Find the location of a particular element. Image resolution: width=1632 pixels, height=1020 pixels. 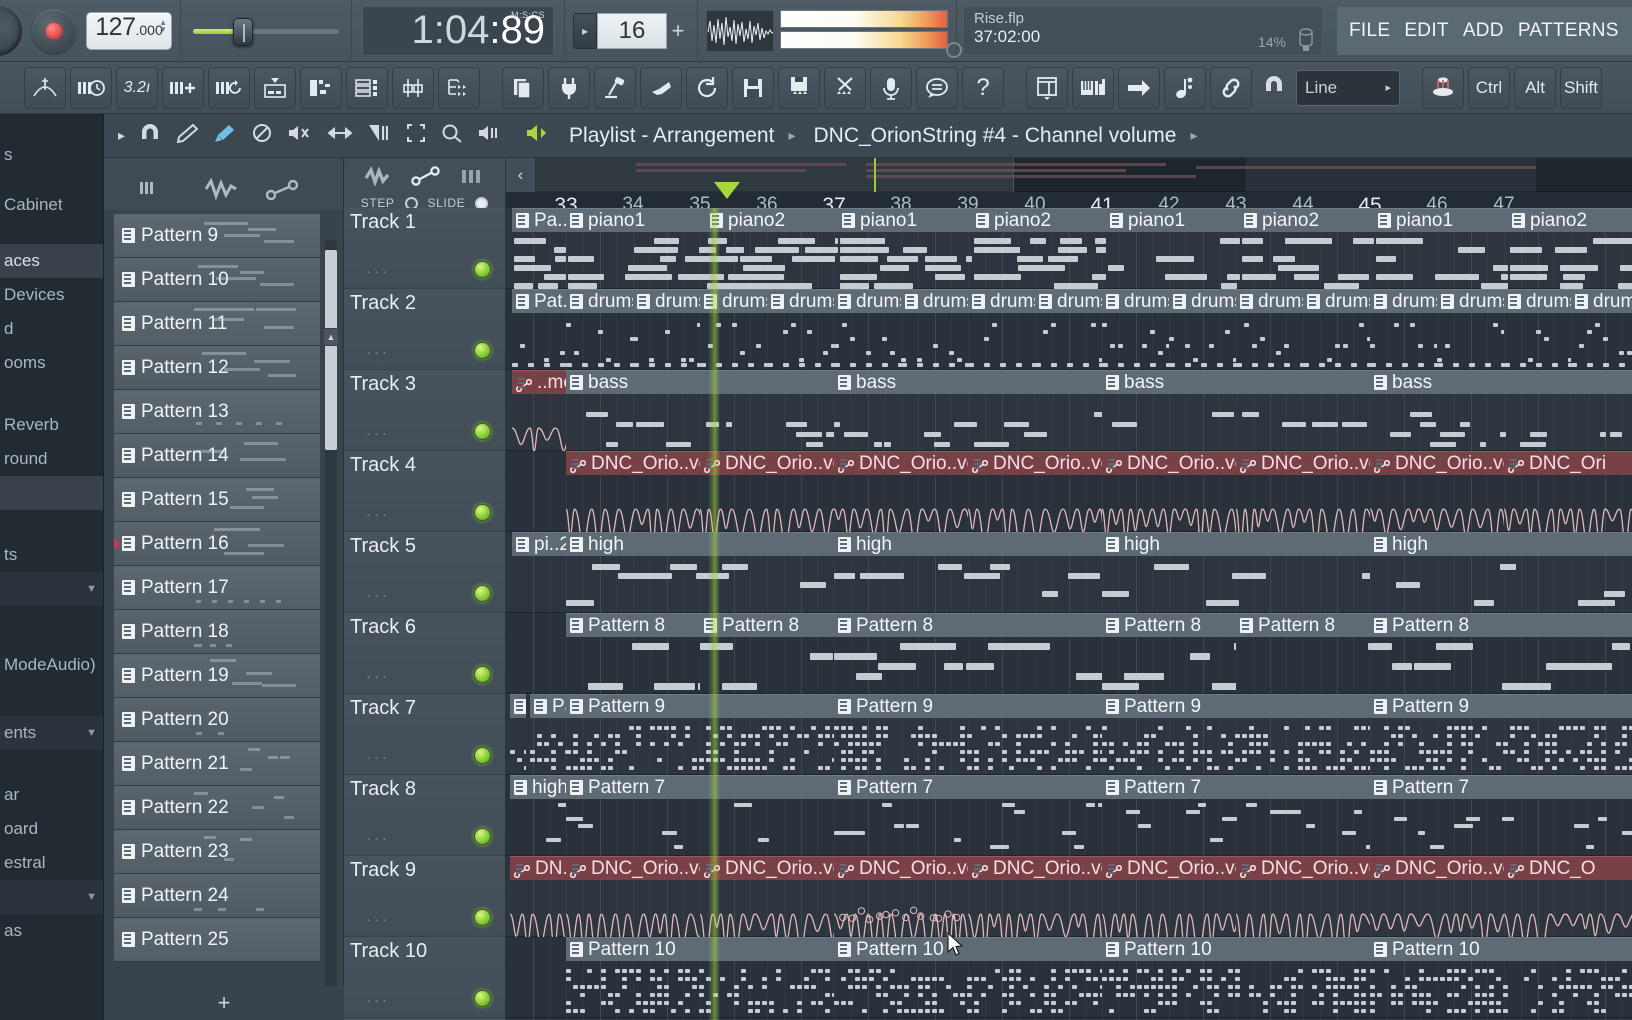

add-pattern-button: + is located at coordinates (224, 1003).